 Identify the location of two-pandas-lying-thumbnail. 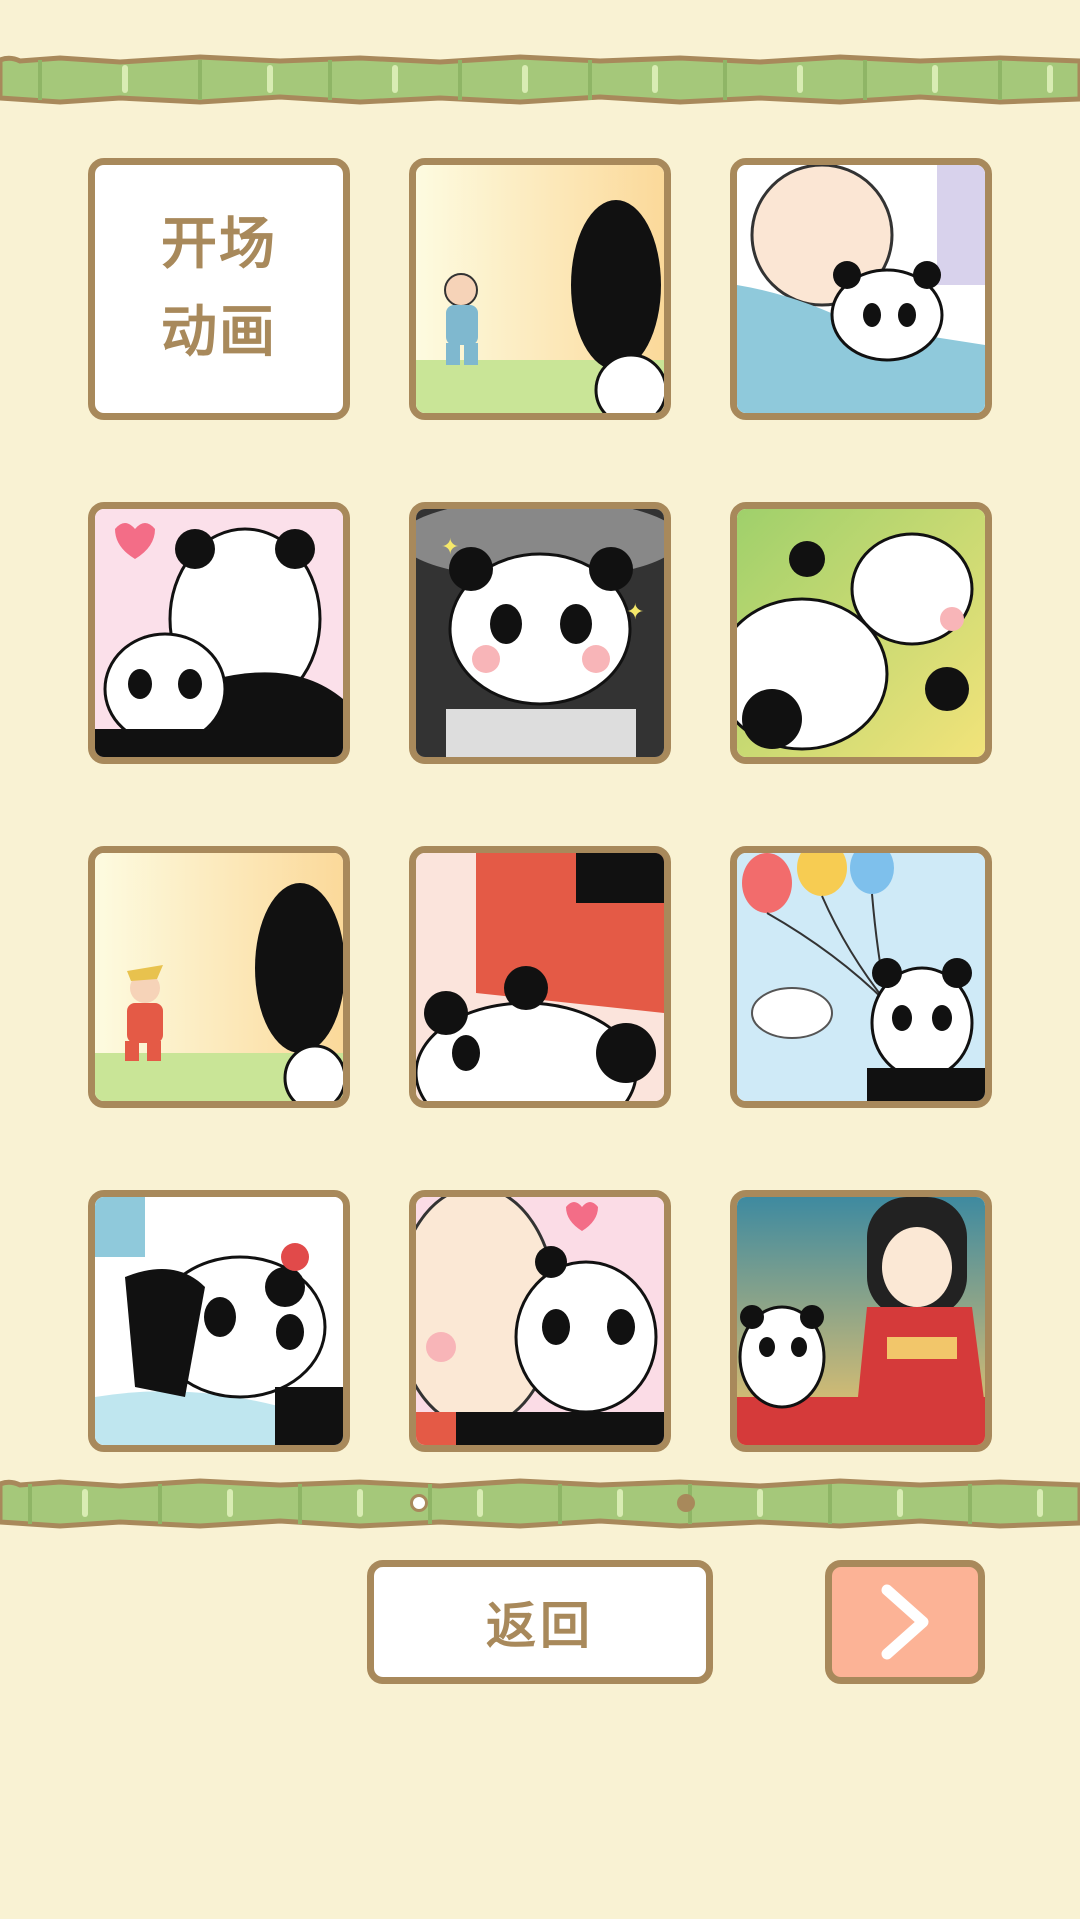
(861, 633).